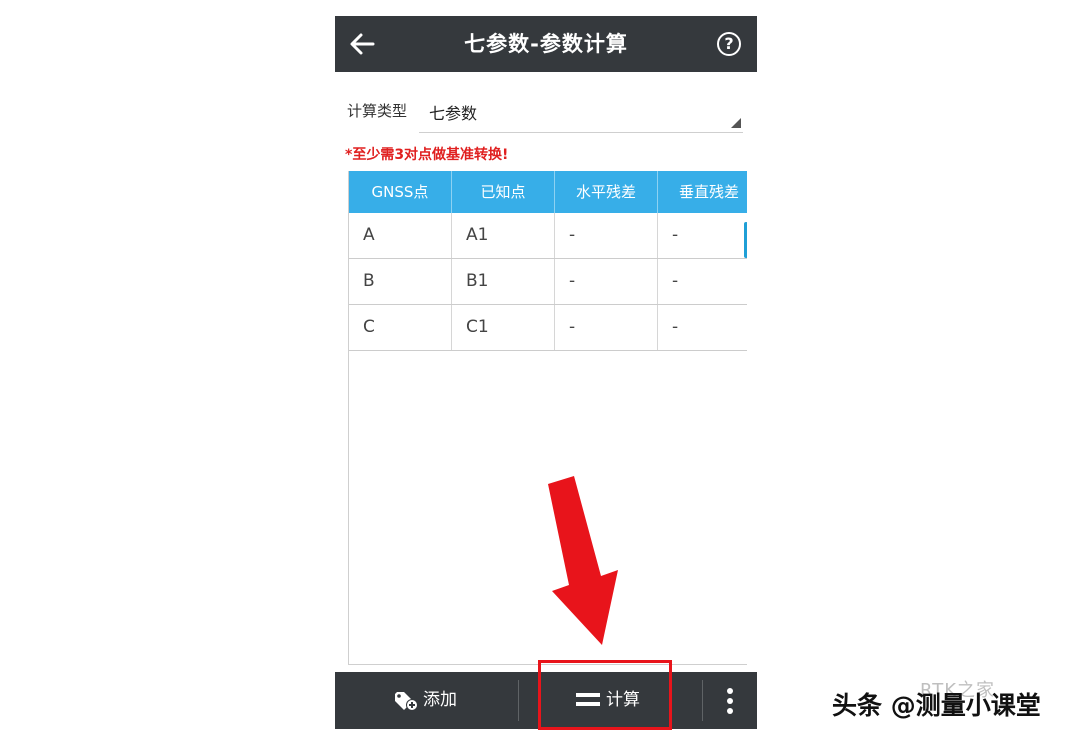 The height and width of the screenshot is (739, 1080). I want to click on add-button: 添加, so click(426, 700).